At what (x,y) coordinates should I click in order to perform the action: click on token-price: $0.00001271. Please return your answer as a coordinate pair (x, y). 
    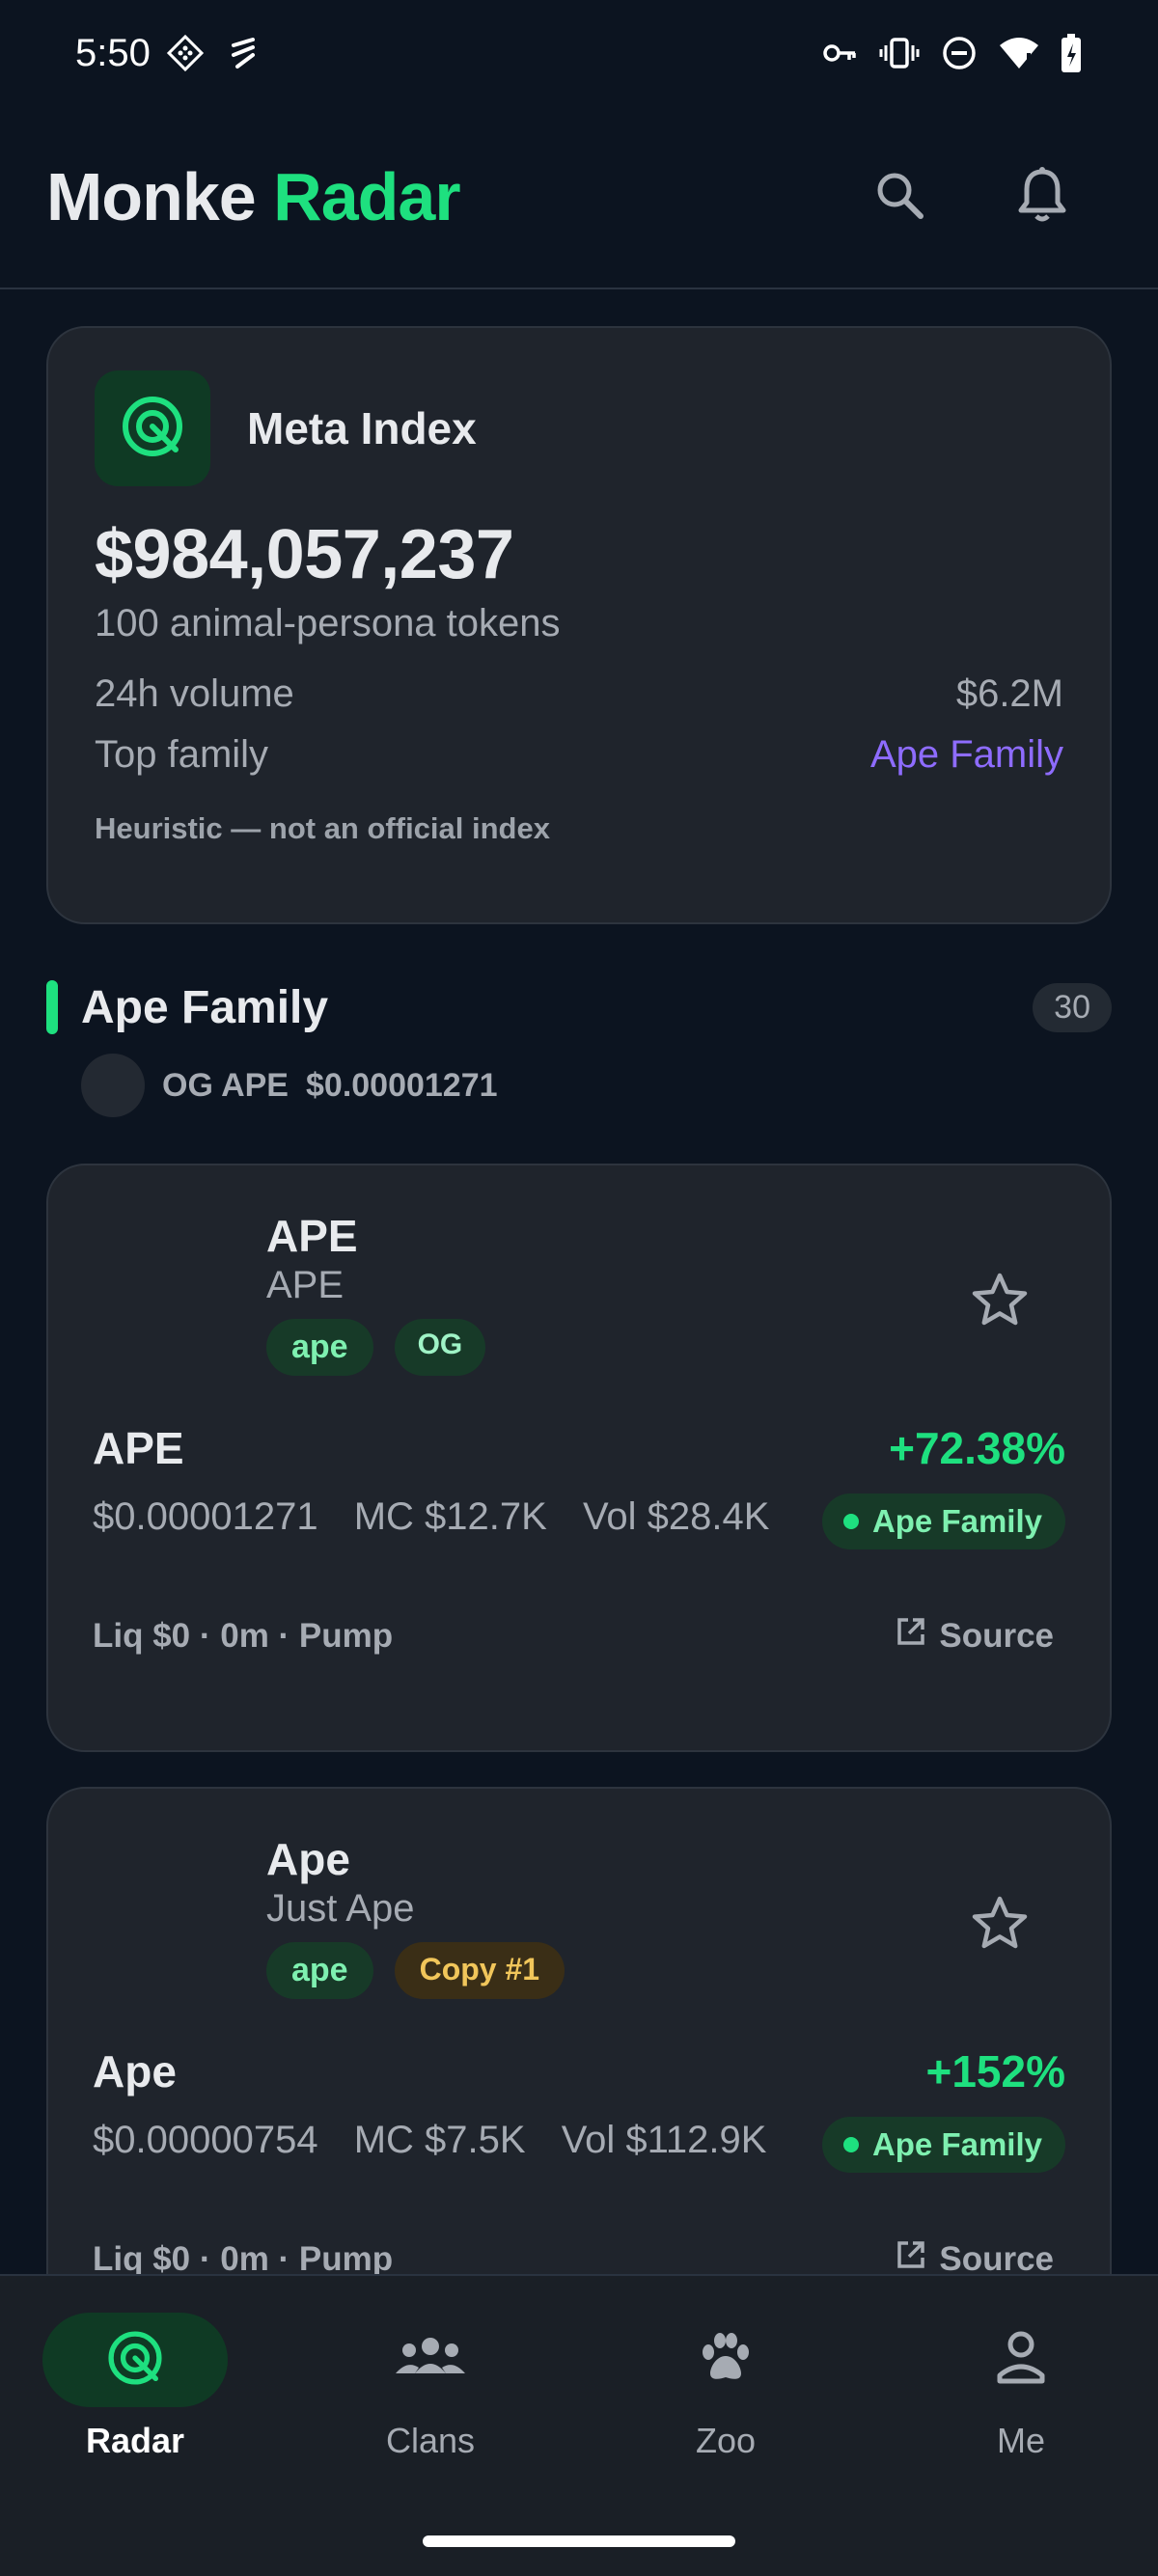
    Looking at the image, I should click on (205, 1517).